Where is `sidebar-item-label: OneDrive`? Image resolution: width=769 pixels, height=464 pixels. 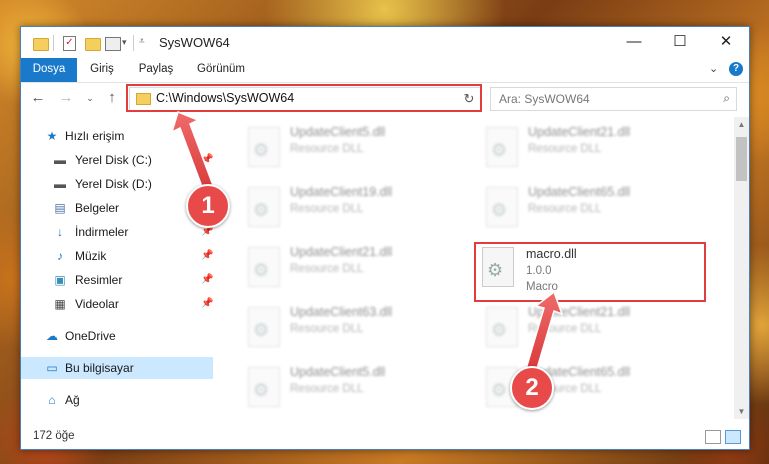 sidebar-item-label: OneDrive is located at coordinates (90, 336).